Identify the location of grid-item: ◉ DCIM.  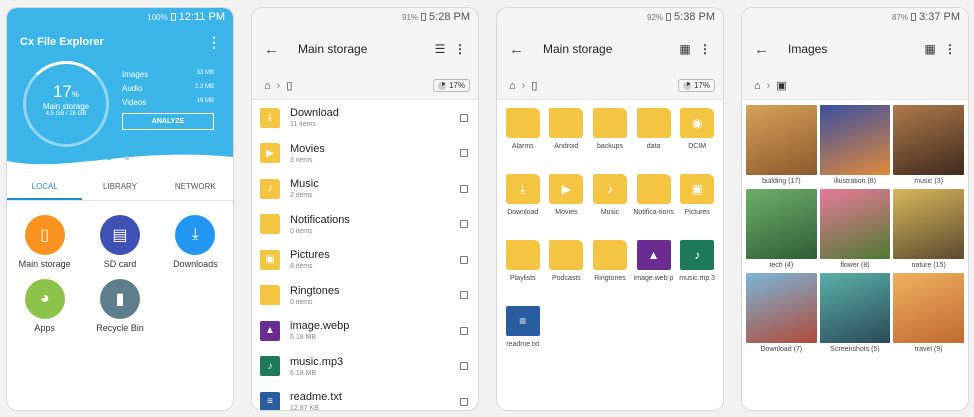
(697, 137).